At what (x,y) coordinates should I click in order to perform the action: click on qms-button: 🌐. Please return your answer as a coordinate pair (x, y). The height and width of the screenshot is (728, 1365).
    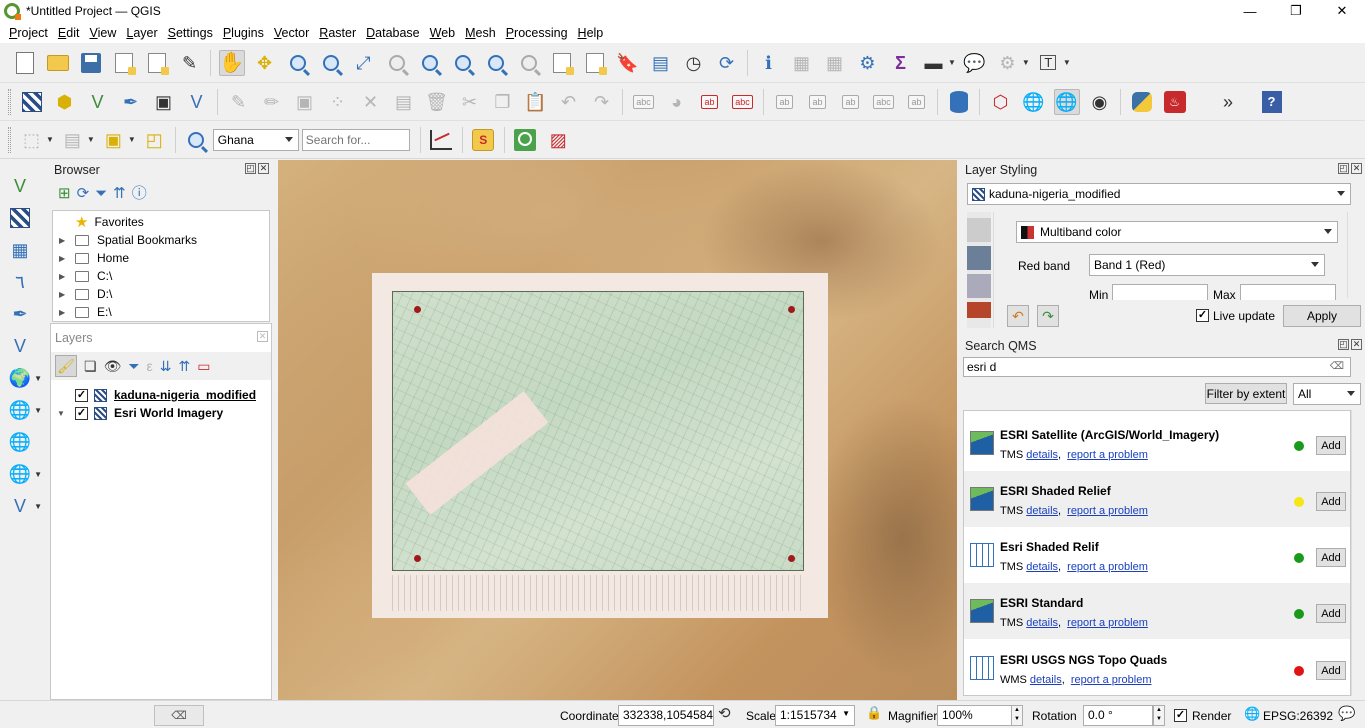
    Looking at the image, I should click on (1034, 102).